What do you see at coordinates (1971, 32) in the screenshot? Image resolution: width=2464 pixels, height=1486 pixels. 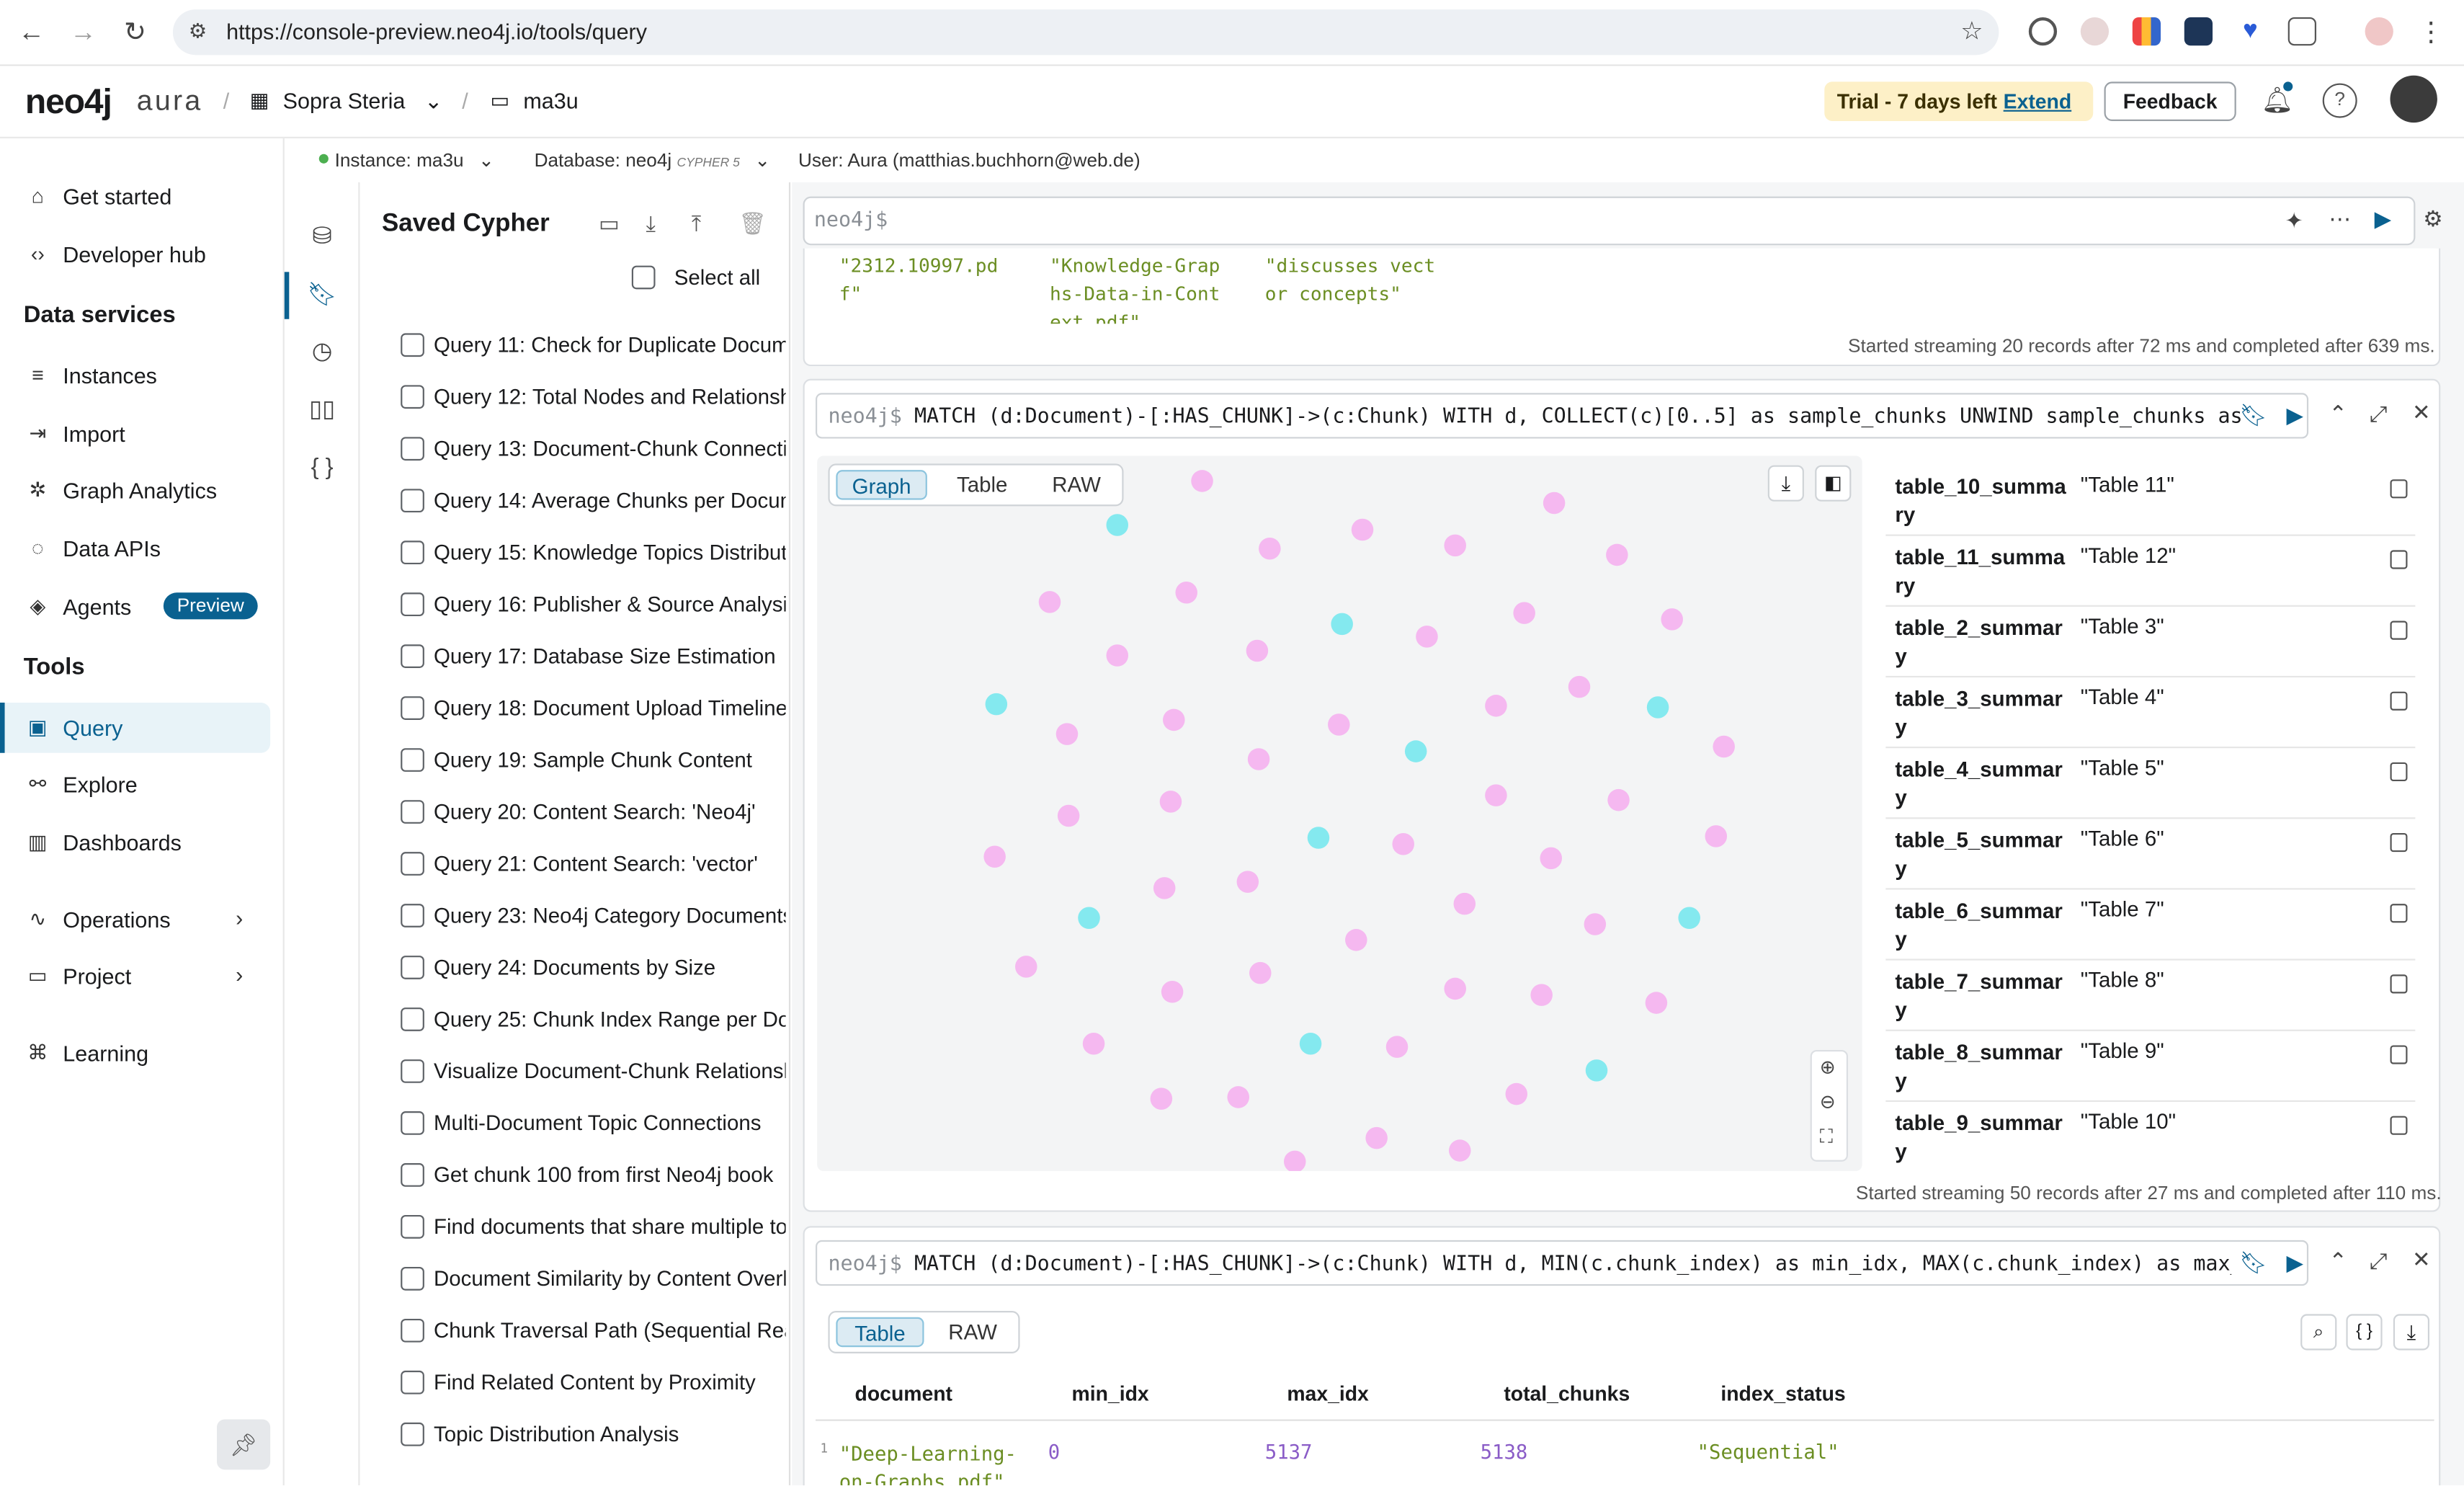 I see `bookmark-star-icon: ☆` at bounding box center [1971, 32].